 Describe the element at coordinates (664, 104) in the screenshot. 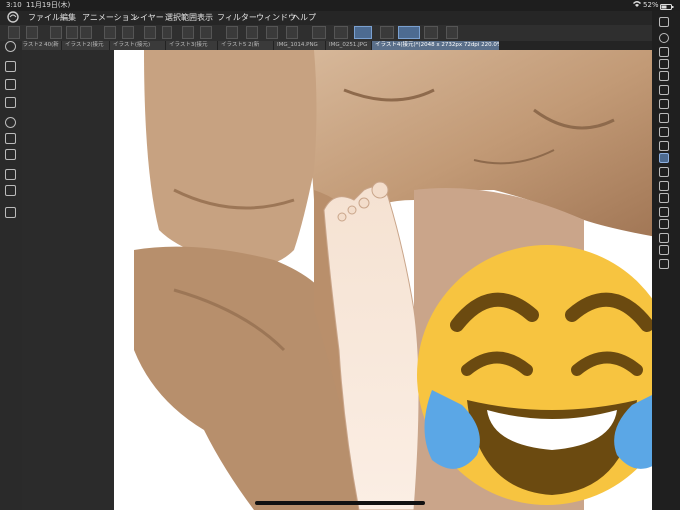

I see `auto-select-icon` at that location.